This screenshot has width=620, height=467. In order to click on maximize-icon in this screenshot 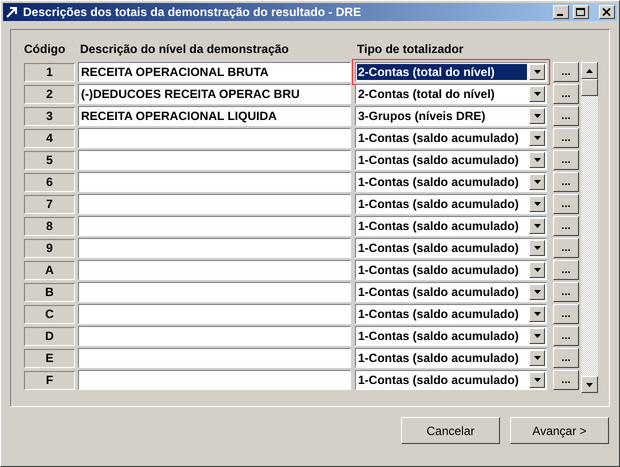, I will do `click(581, 12)`.